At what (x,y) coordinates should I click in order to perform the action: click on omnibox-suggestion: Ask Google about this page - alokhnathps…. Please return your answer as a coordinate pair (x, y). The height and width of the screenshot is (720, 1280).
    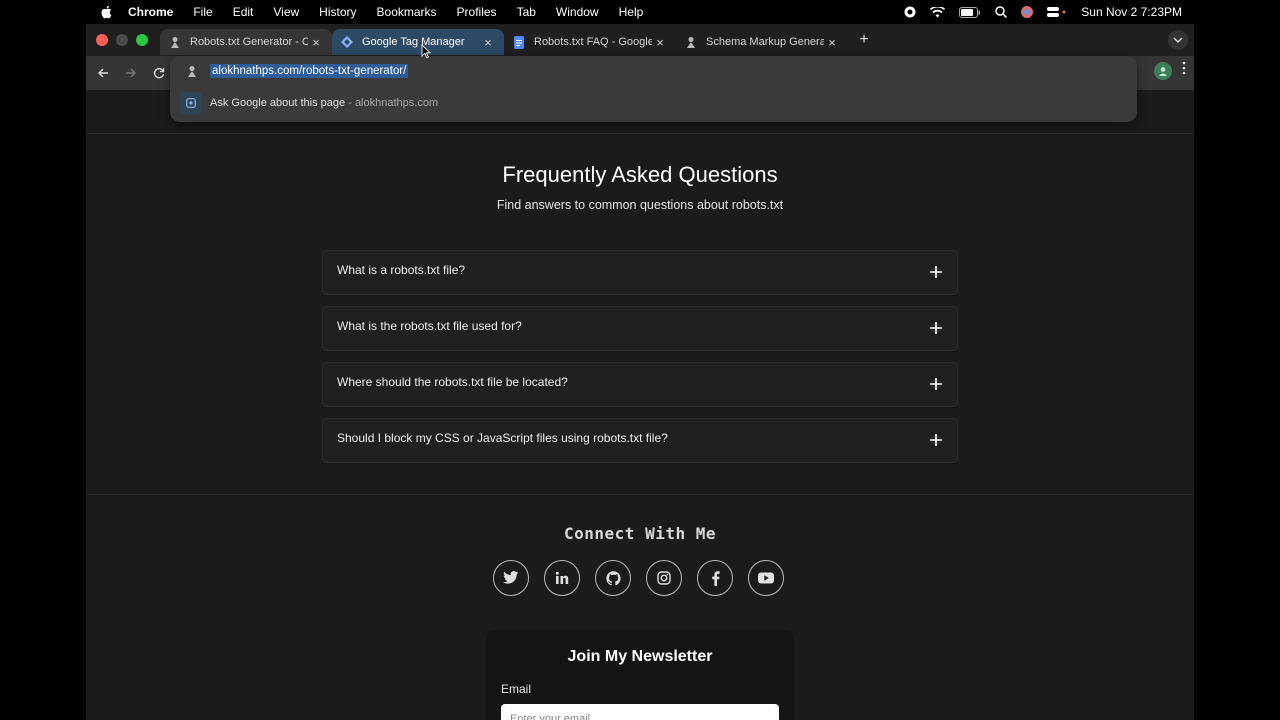
    Looking at the image, I should click on (309, 103).